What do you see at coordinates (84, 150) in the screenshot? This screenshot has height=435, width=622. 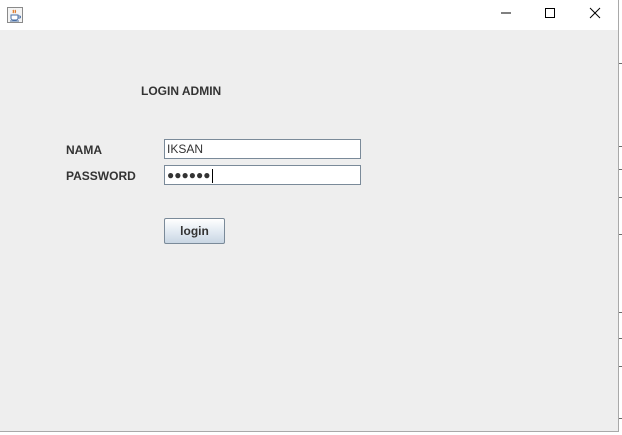 I see `nama-label: NAMA` at bounding box center [84, 150].